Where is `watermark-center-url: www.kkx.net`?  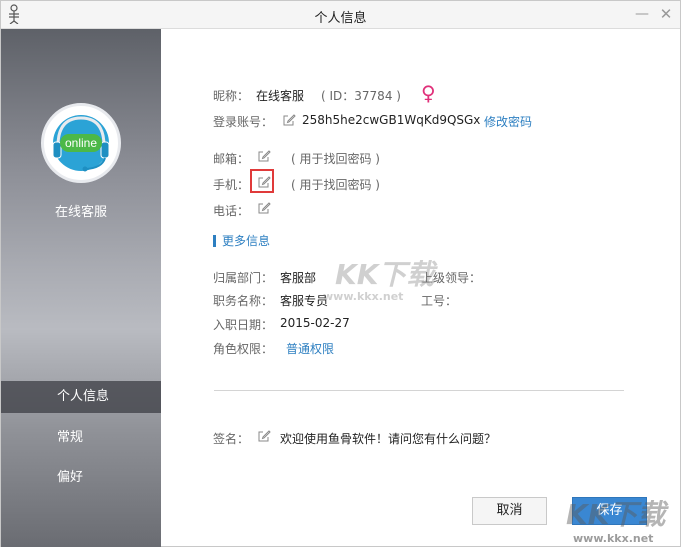 watermark-center-url: www.kkx.net is located at coordinates (363, 296).